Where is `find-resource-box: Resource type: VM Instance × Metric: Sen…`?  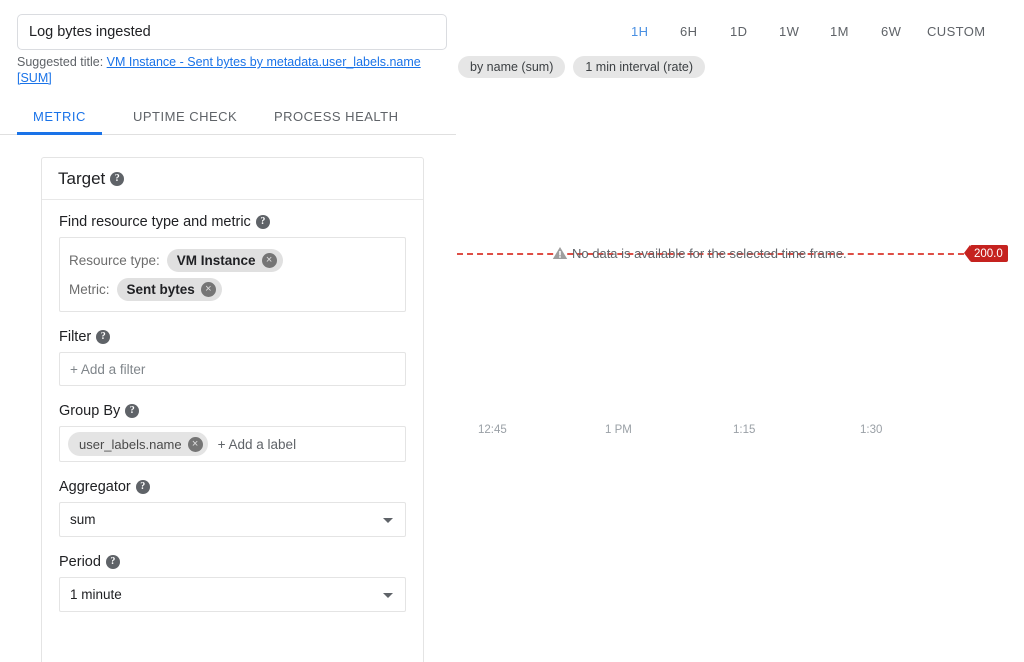 find-resource-box: Resource type: VM Instance × Metric: Sen… is located at coordinates (232, 274).